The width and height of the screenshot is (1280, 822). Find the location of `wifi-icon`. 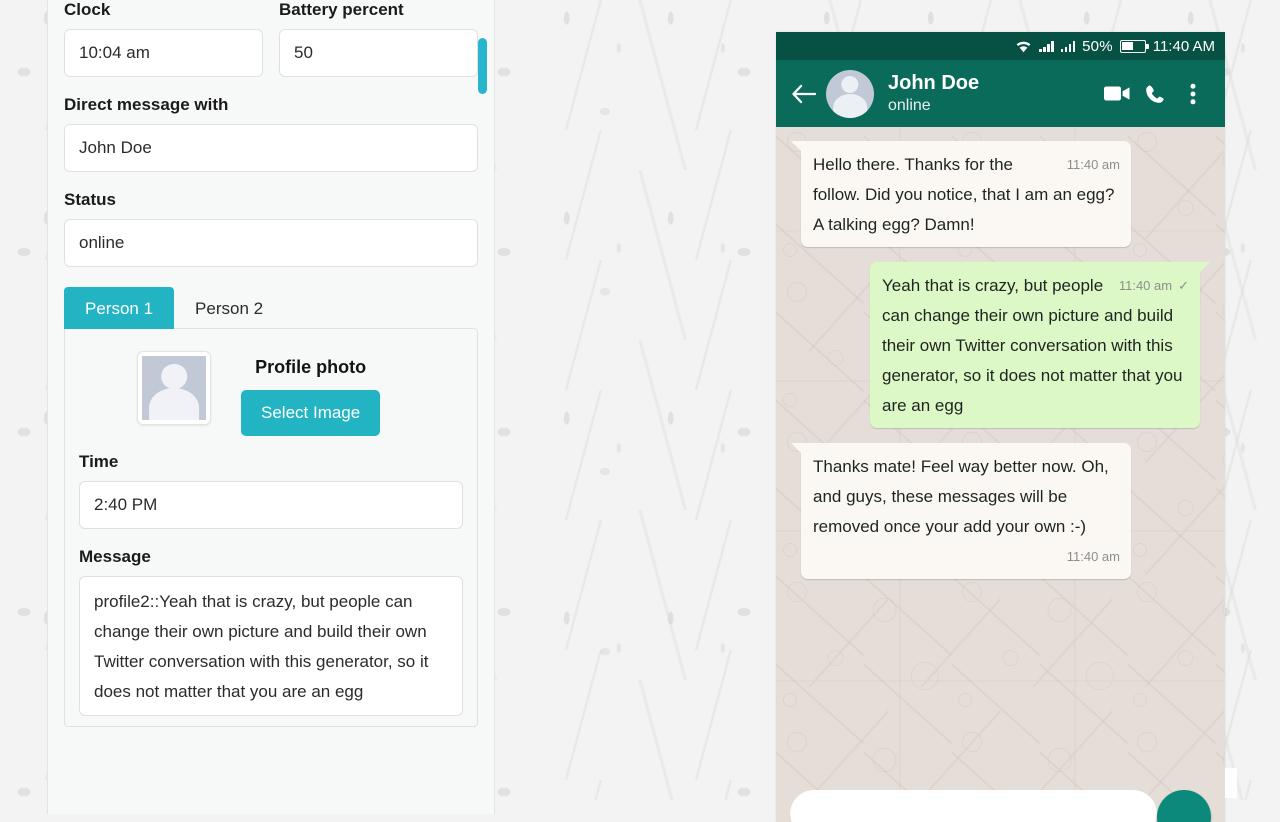

wifi-icon is located at coordinates (1023, 46).